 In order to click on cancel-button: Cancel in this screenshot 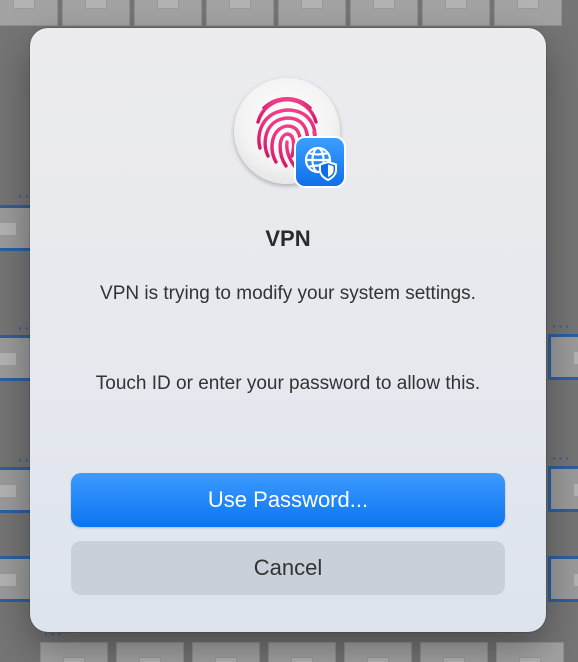, I will do `click(288, 568)`.